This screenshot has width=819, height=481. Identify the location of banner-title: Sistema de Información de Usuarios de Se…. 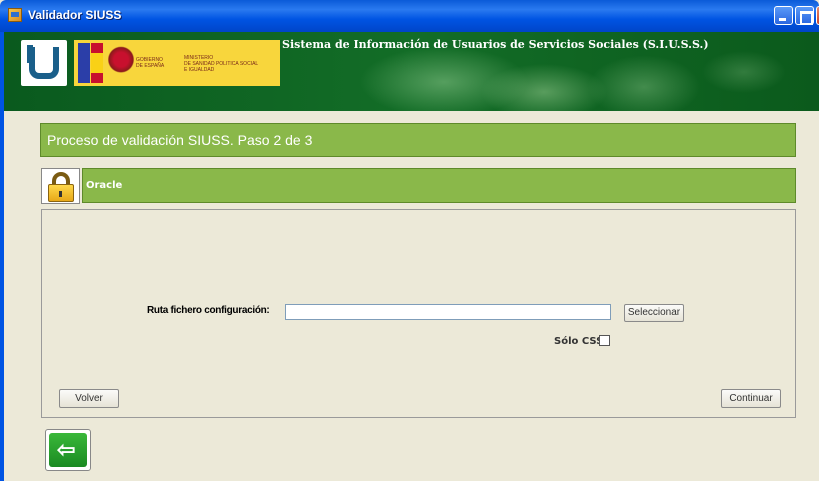
(495, 44).